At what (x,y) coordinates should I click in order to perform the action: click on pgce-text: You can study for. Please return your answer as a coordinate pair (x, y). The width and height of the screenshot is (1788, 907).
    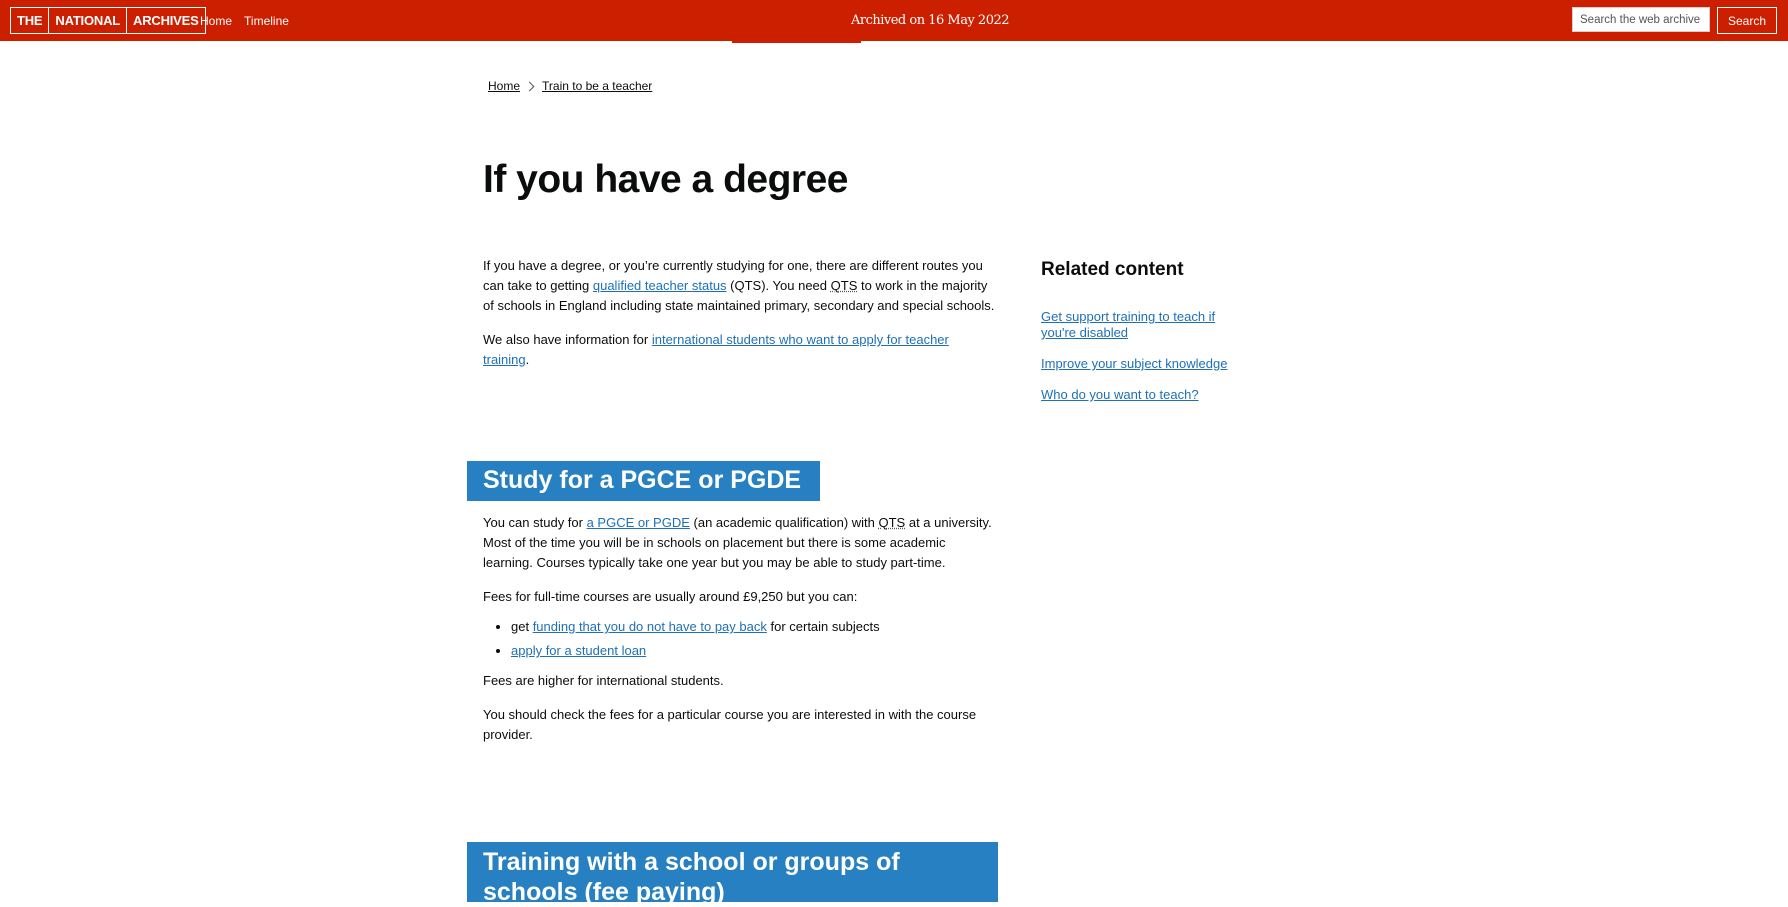
    Looking at the image, I should click on (535, 522).